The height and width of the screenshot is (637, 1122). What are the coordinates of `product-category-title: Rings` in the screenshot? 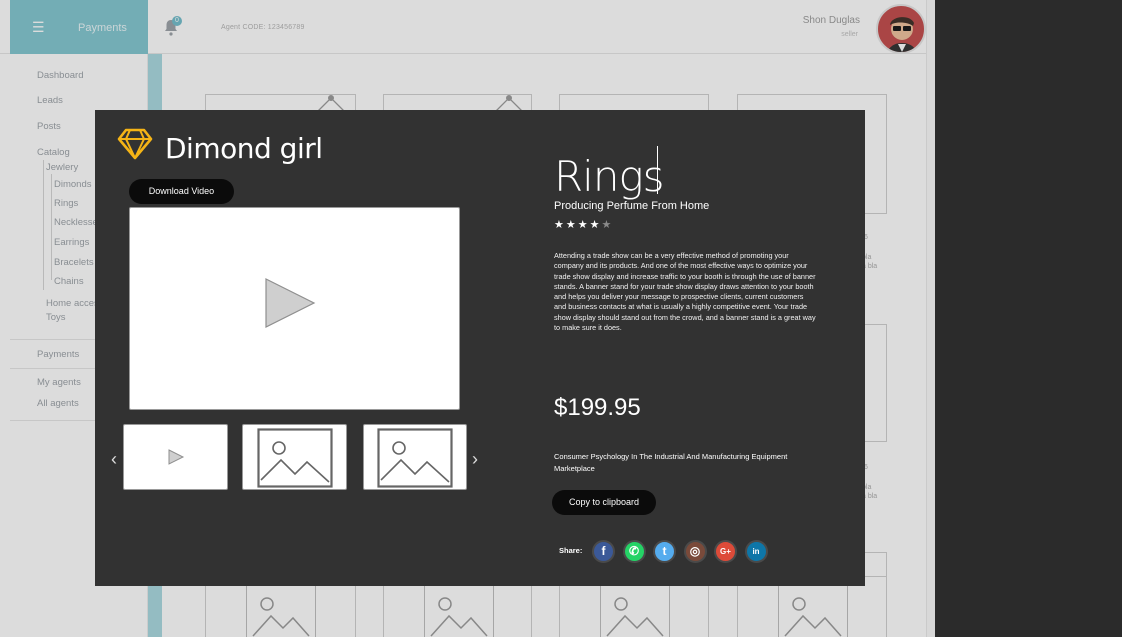 It's located at (609, 176).